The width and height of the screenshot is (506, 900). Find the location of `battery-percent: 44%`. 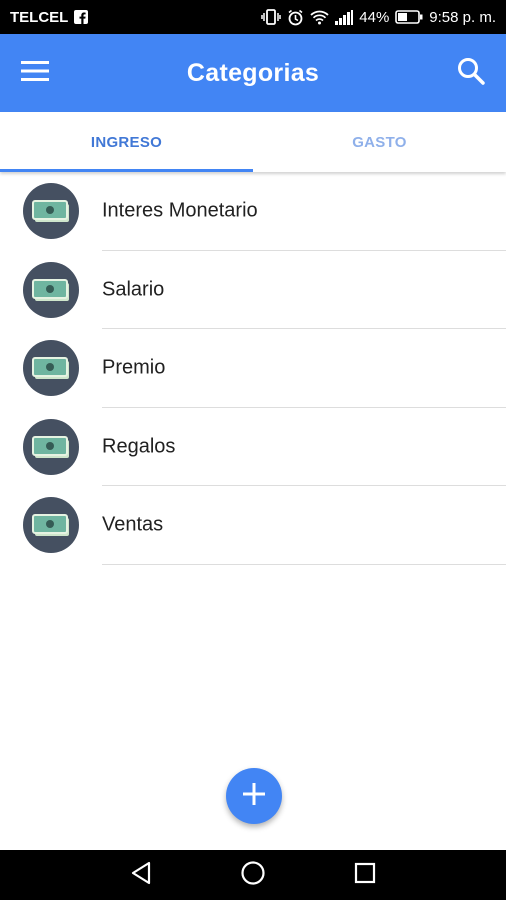

battery-percent: 44% is located at coordinates (374, 17).